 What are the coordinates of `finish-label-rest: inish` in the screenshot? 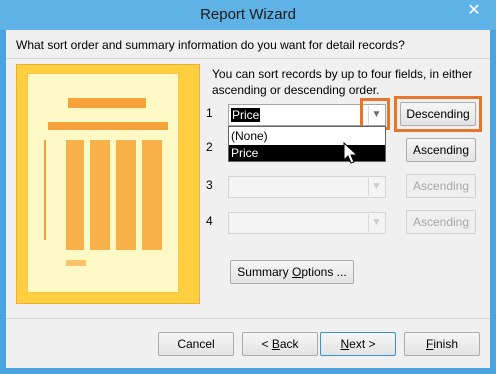 It's located at (446, 344).